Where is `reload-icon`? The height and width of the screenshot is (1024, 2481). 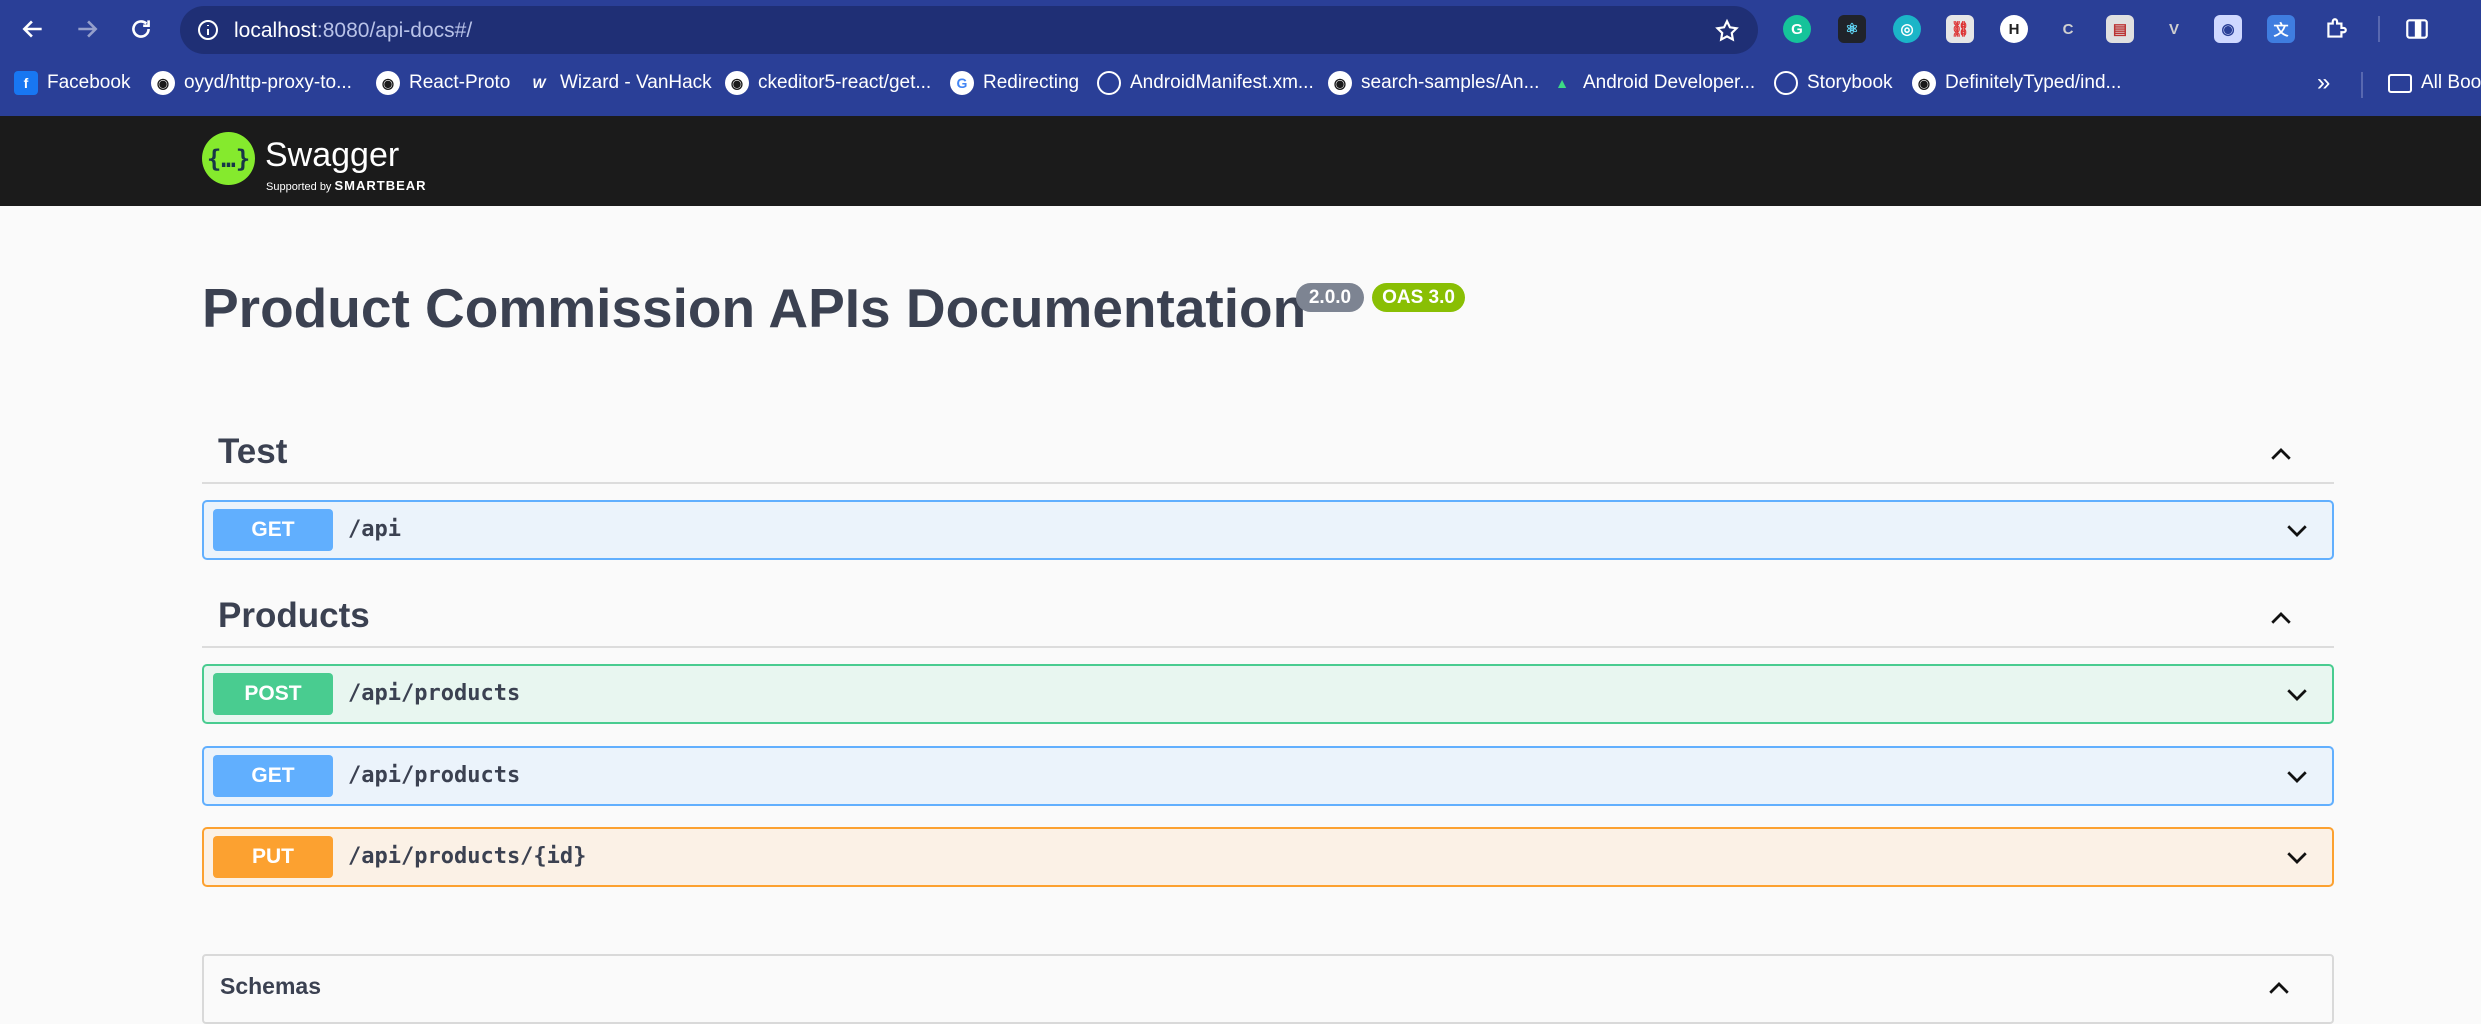
reload-icon is located at coordinates (141, 29).